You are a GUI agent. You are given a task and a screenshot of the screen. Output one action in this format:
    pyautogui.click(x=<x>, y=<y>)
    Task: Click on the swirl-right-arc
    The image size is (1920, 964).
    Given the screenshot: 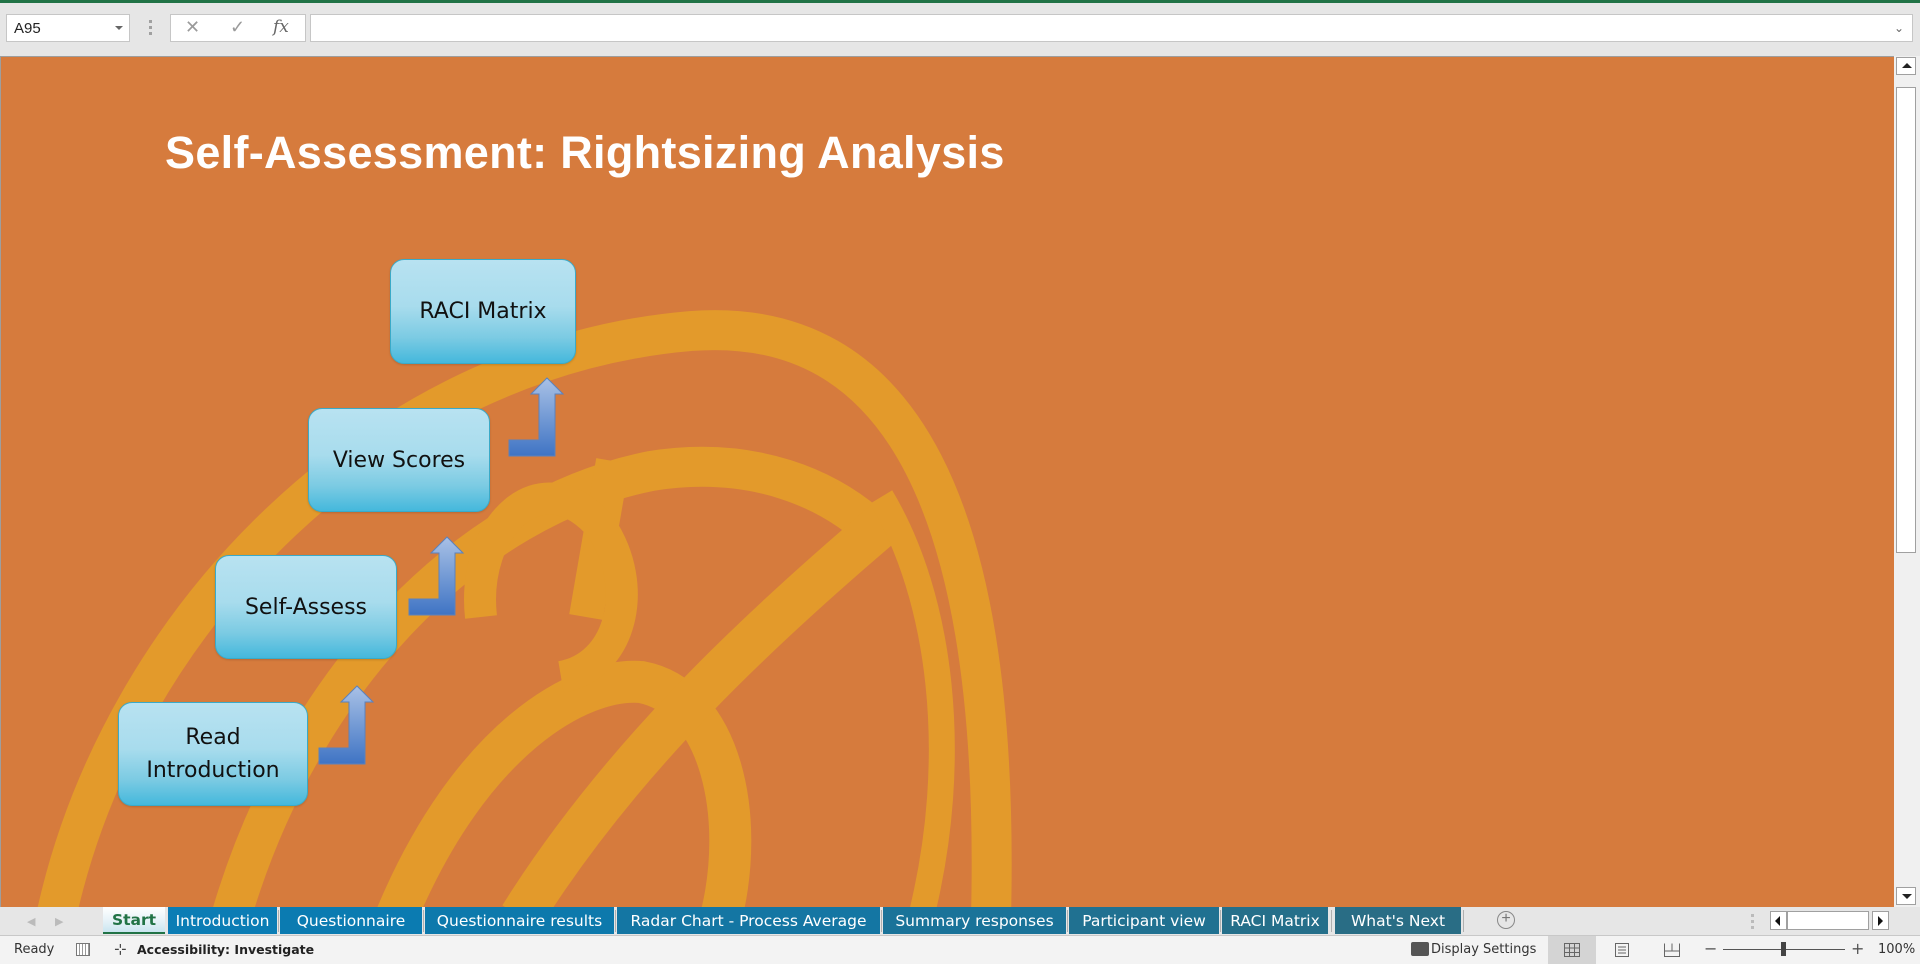 What is the action you would take?
    pyautogui.click(x=912, y=698)
    